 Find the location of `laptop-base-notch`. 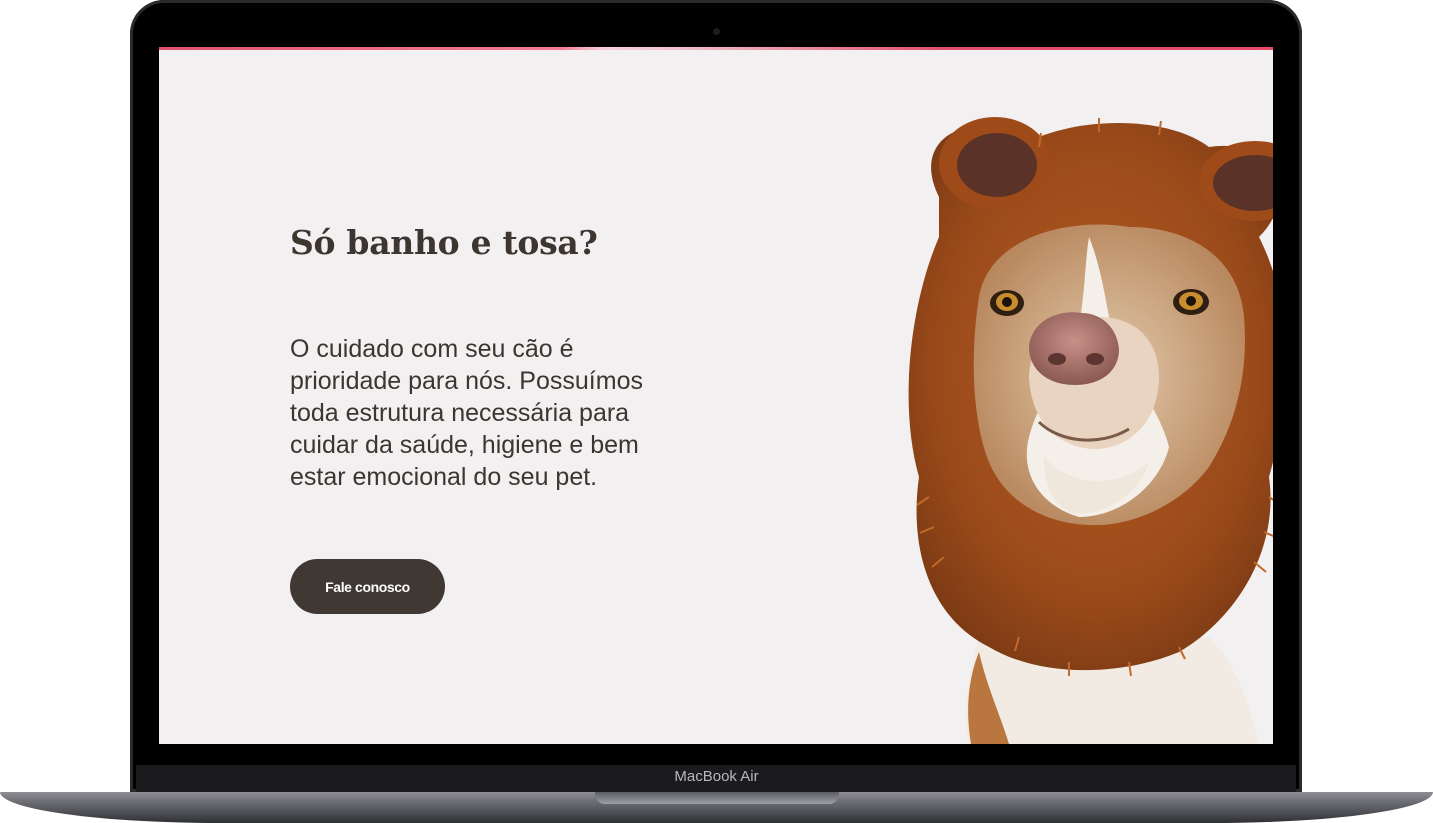

laptop-base-notch is located at coordinates (717, 798).